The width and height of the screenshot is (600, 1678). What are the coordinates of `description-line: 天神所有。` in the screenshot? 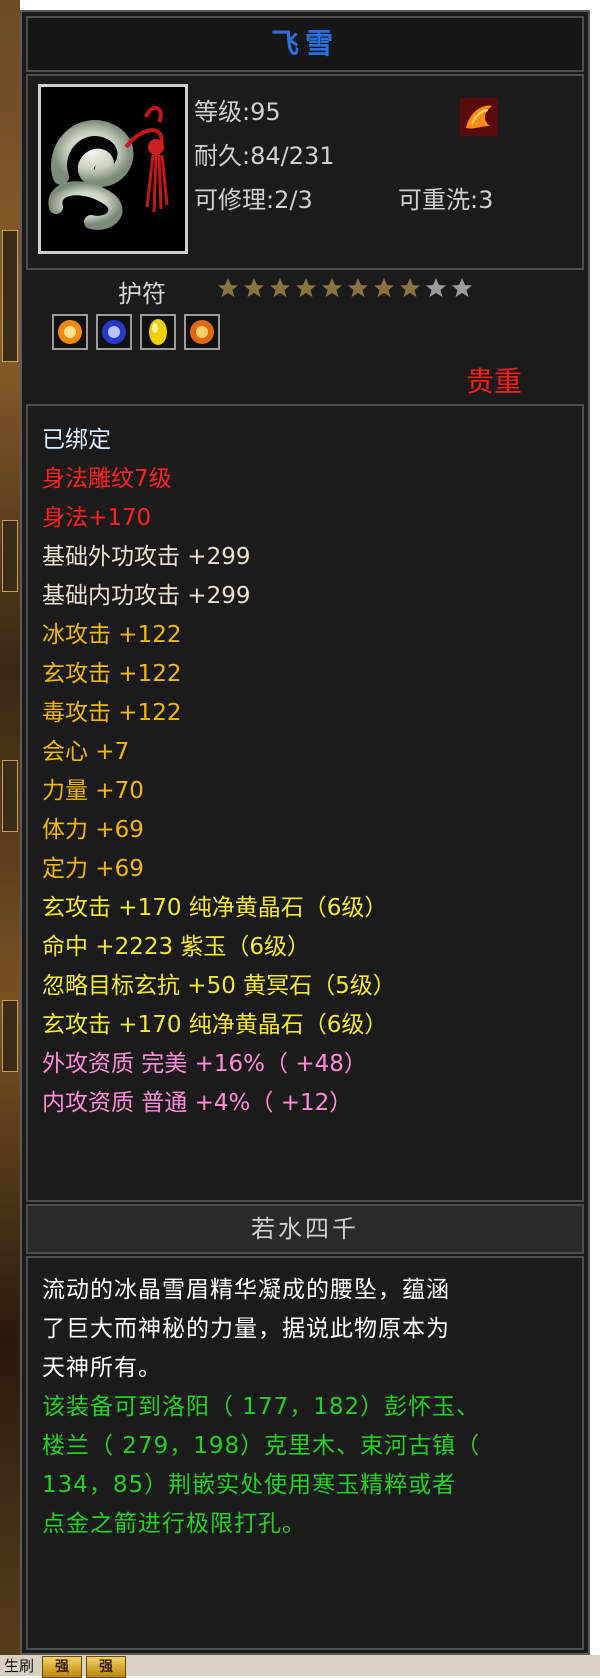 It's located at (102, 1368).